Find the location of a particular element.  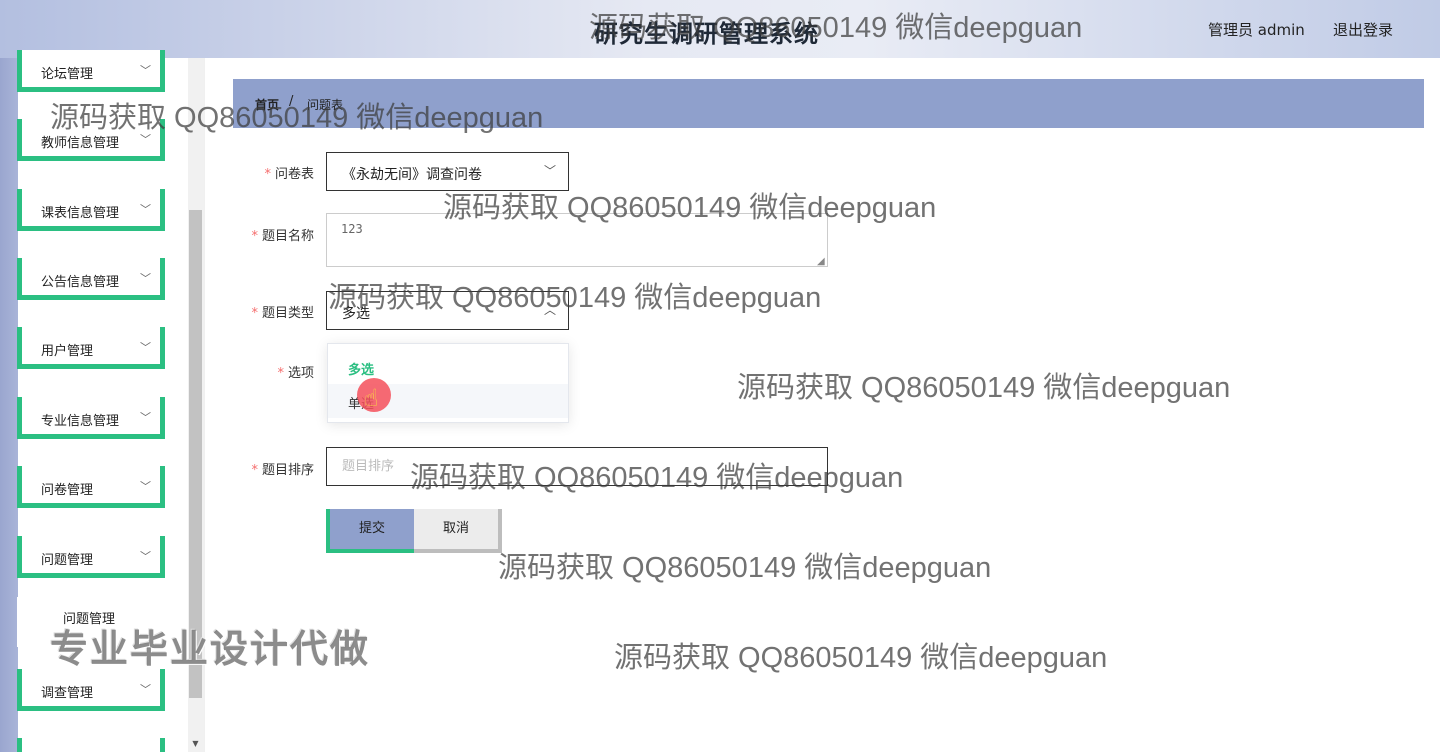

sidebar-item-announcements: 公告信息管理 ﹀ is located at coordinates (91, 279).